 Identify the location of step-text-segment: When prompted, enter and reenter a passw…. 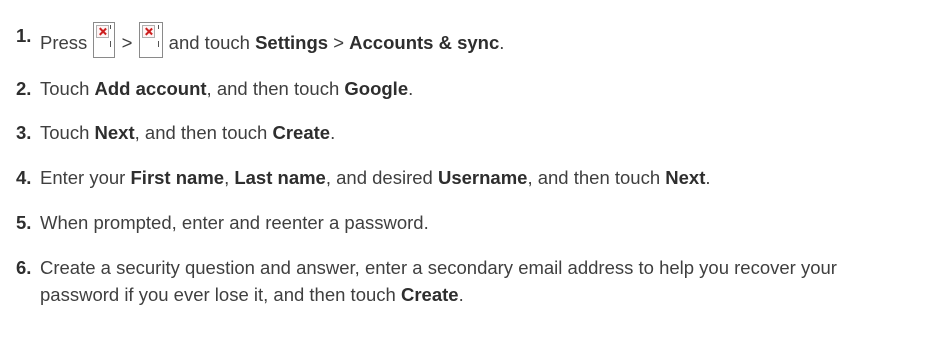
(234, 222).